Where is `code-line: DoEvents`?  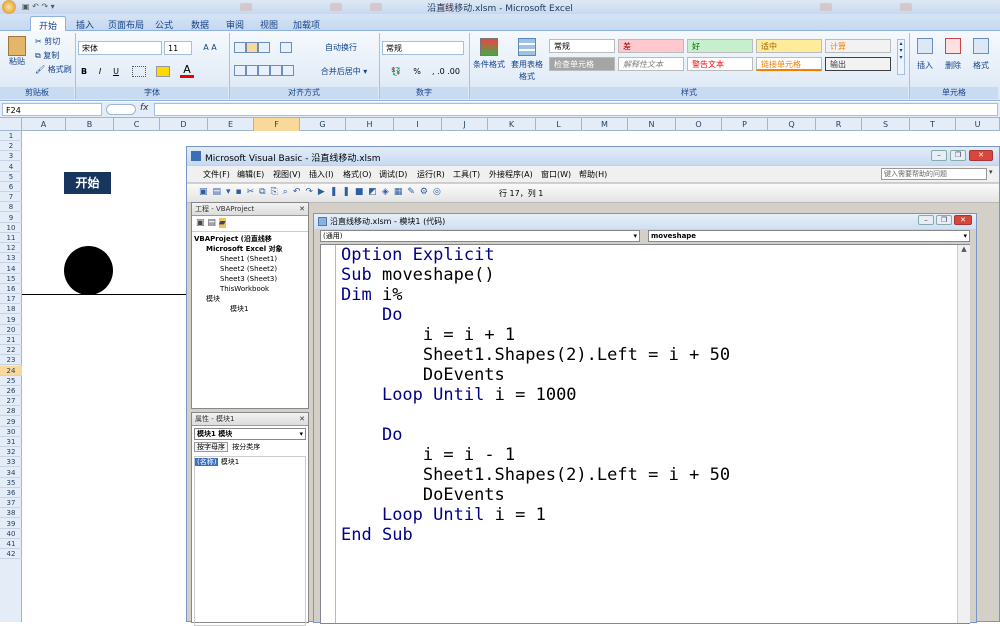
code-line: DoEvents is located at coordinates (423, 495).